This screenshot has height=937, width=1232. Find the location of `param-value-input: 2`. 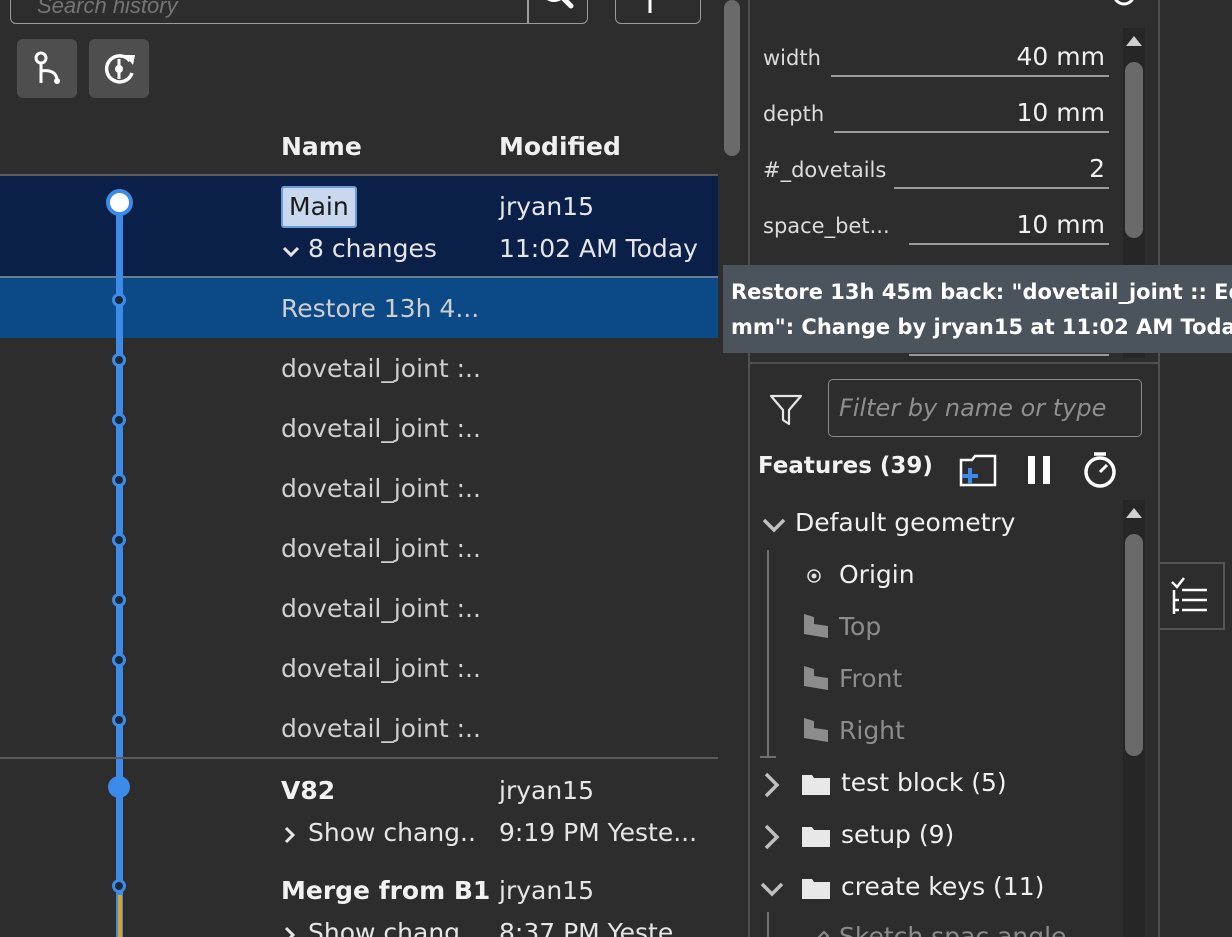

param-value-input: 2 is located at coordinates (1001, 170).